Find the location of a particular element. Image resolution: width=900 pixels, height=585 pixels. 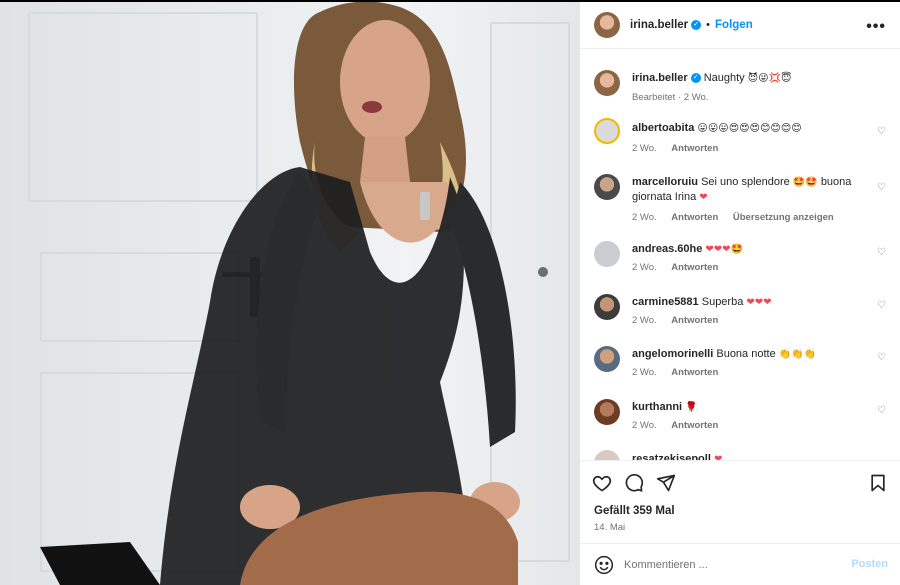

comment-text: Sei uno splendore is located at coordinates (745, 182).